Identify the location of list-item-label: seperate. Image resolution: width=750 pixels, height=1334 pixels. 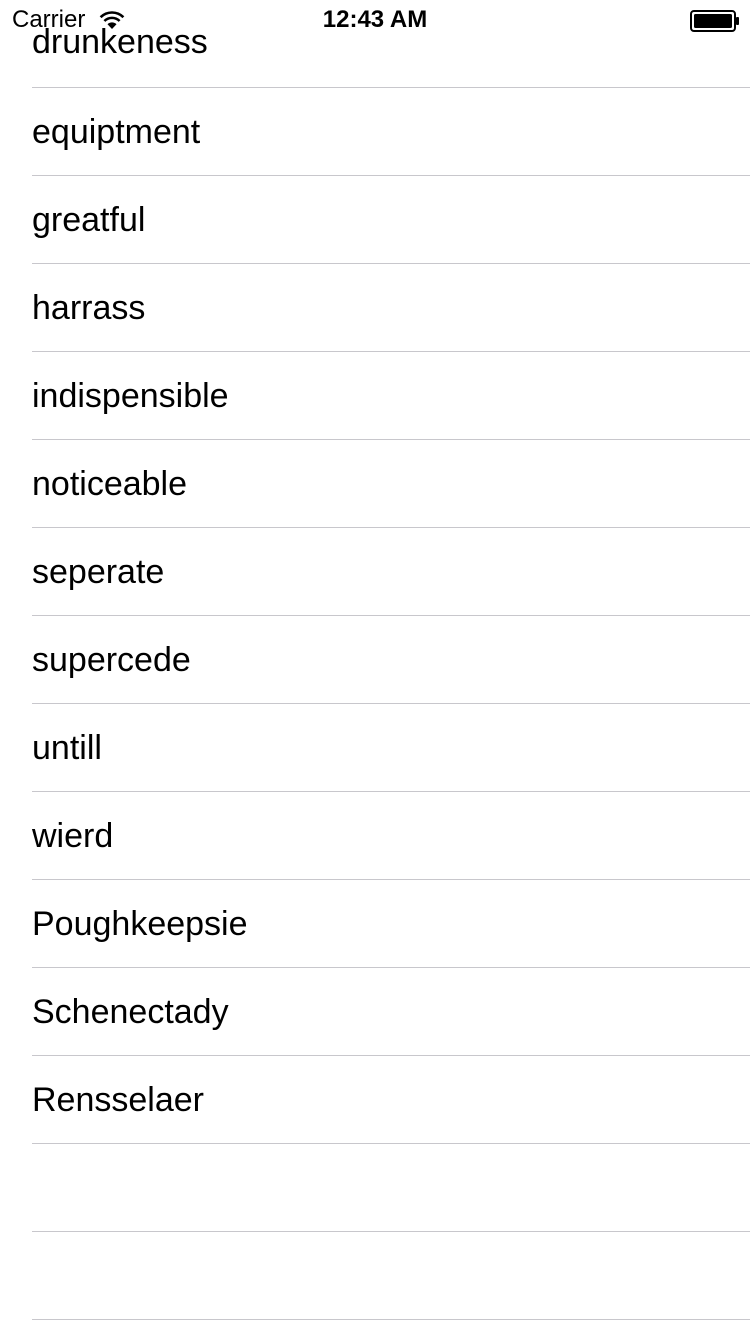
(98, 572).